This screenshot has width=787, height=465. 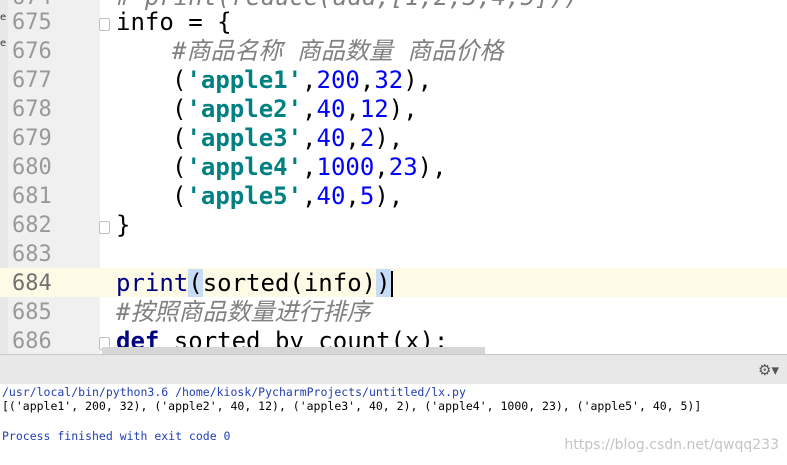 What do you see at coordinates (32, 22) in the screenshot?
I see `line-number: 675` at bounding box center [32, 22].